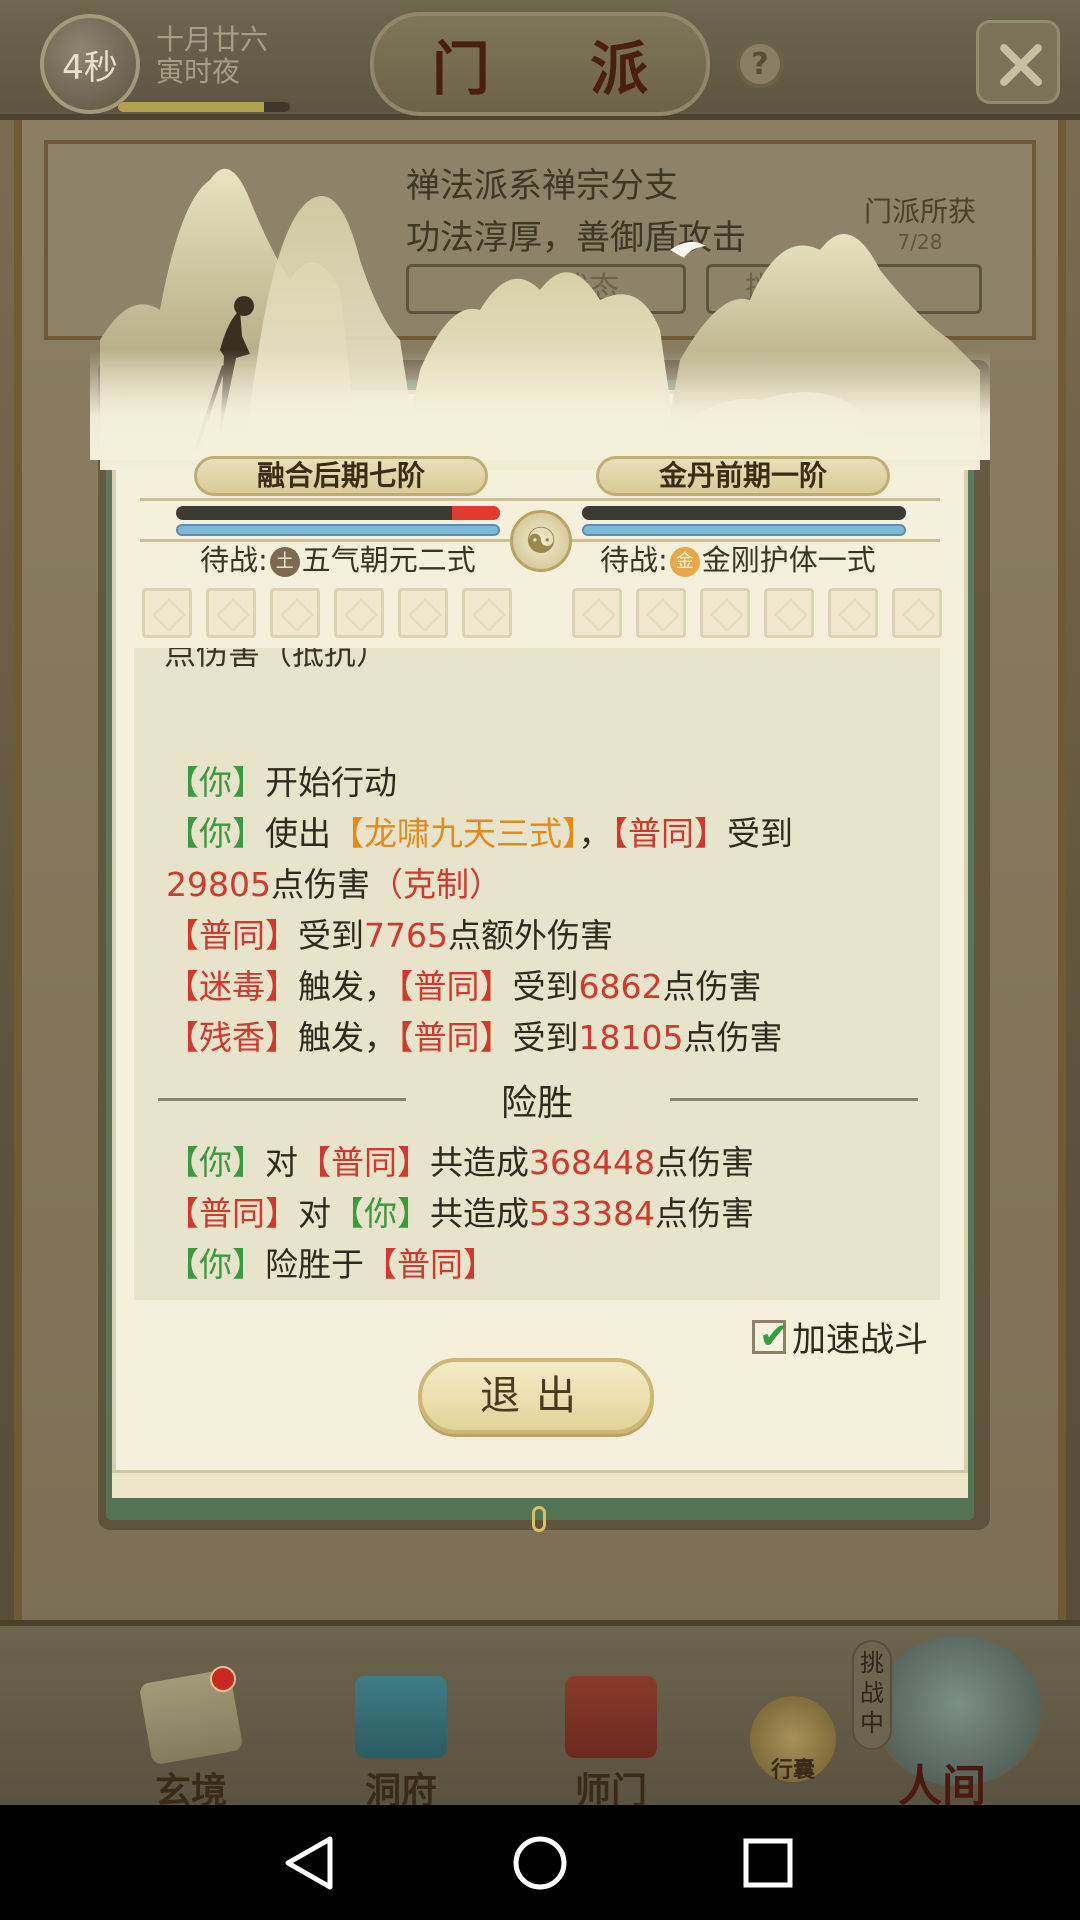 This screenshot has height=1920, width=1080. Describe the element at coordinates (455, 833) in the screenshot. I see `skill-tag: 【龙啸九天三式】` at that location.